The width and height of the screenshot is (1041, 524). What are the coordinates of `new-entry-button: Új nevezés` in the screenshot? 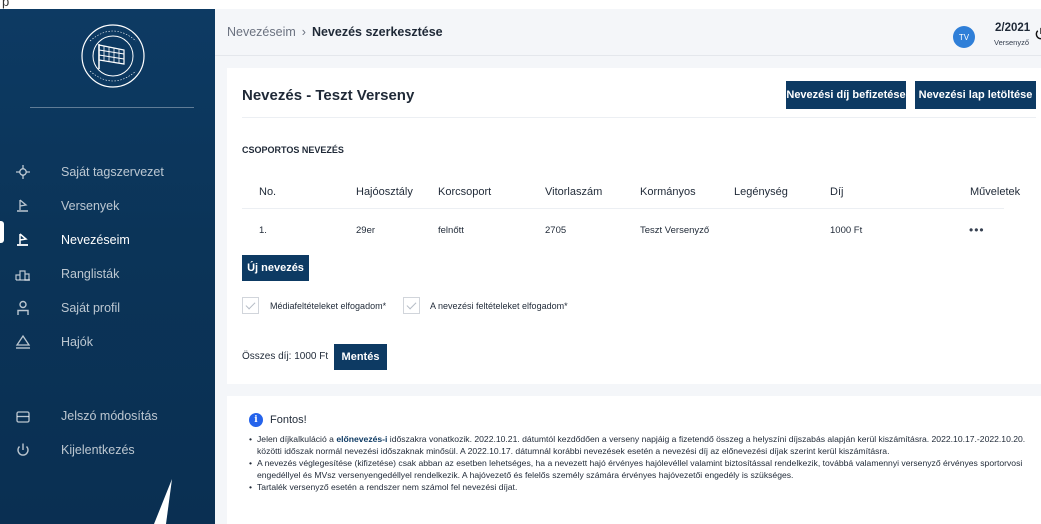 It's located at (275, 268).